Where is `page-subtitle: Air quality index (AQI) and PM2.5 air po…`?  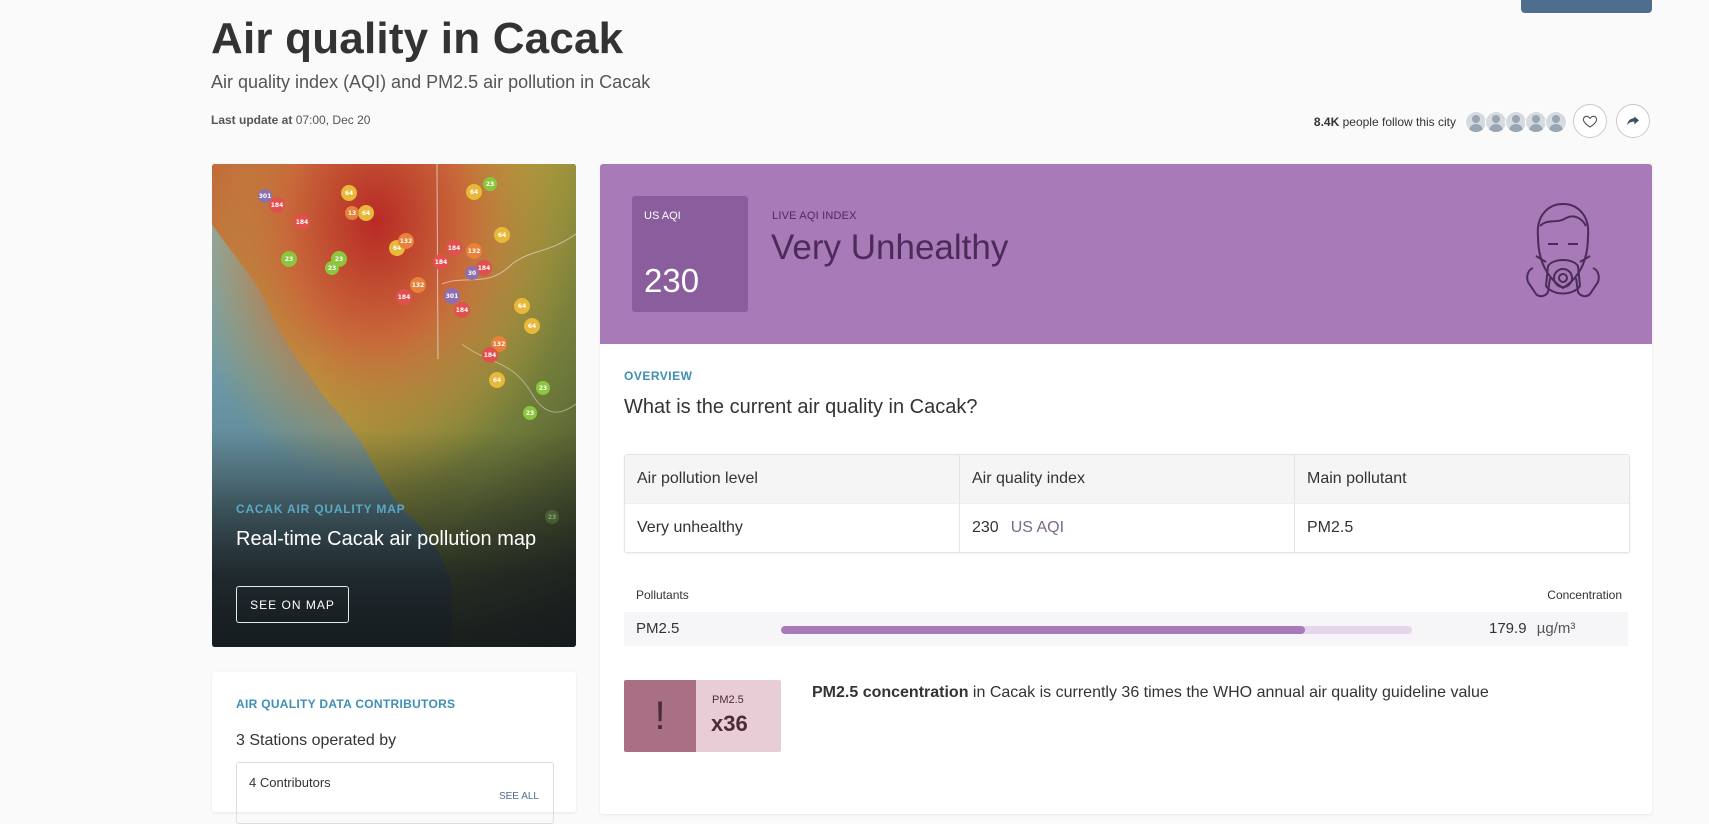 page-subtitle: Air quality index (AQI) and PM2.5 air po… is located at coordinates (431, 82).